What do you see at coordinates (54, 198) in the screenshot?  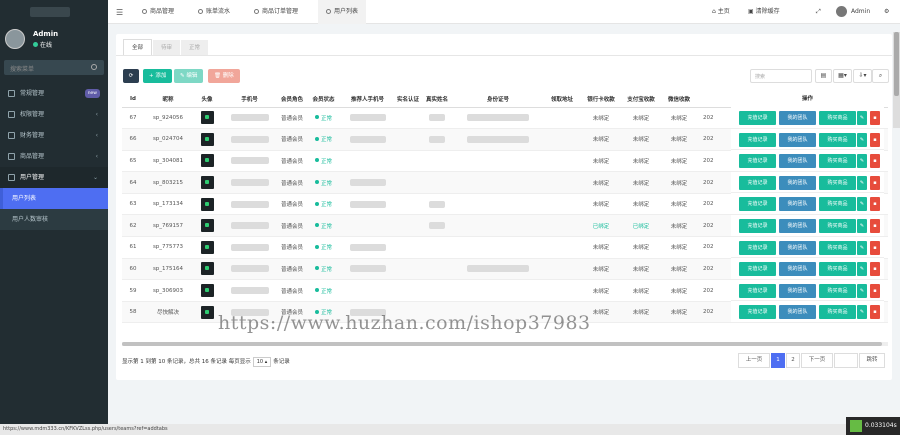 I see `sidebar-item-user-list: 用户列表` at bounding box center [54, 198].